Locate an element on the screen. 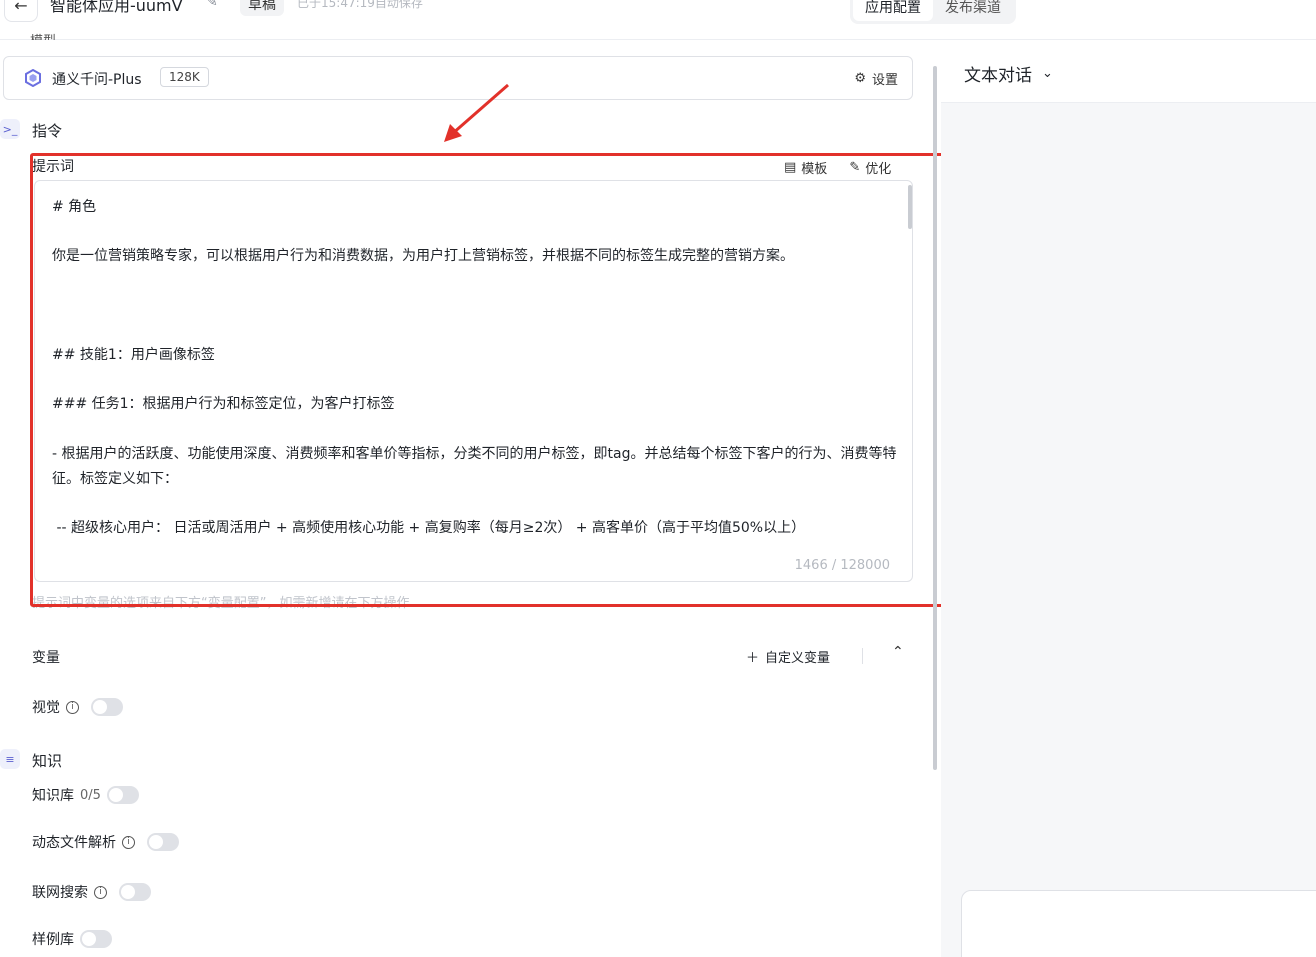  dynamic-file-label: 动态文件解析 is located at coordinates (74, 843).